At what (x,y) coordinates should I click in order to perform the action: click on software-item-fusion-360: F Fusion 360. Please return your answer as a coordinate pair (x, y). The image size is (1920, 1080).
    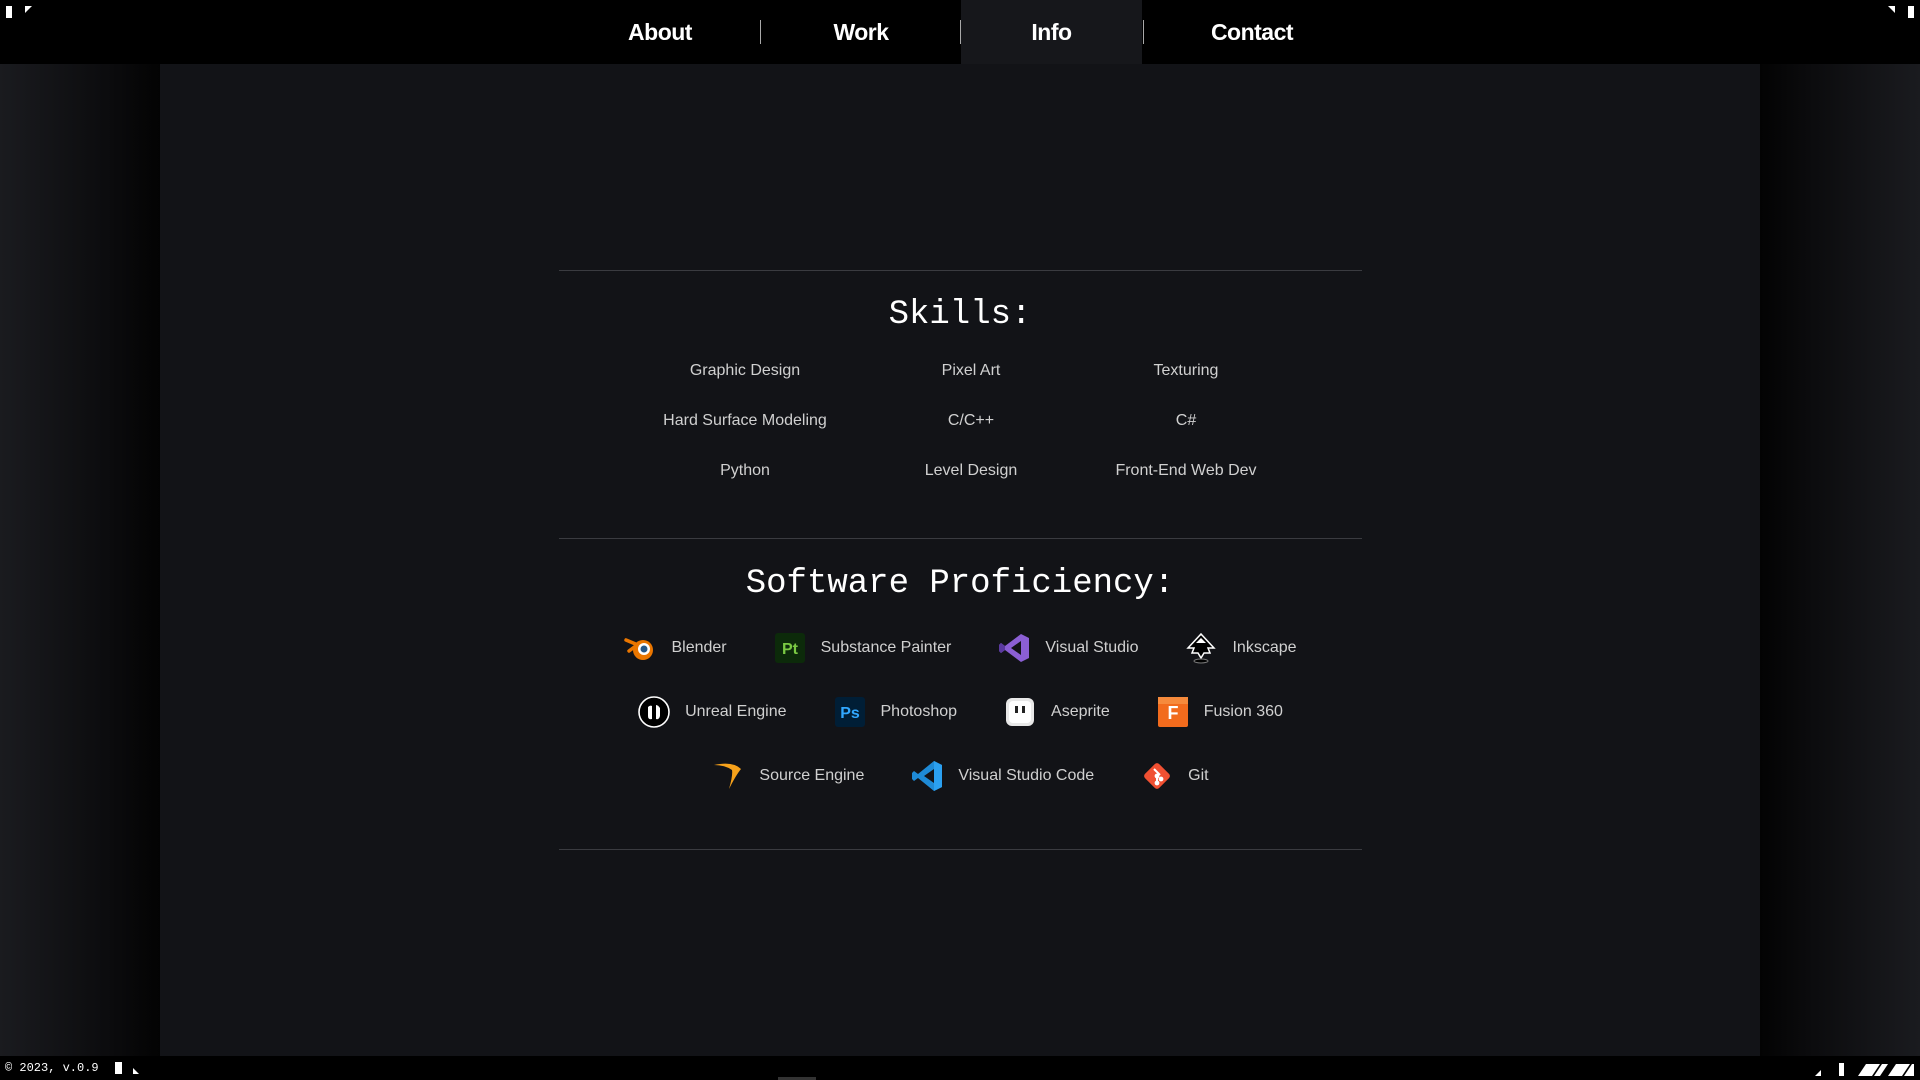
    Looking at the image, I should click on (1219, 712).